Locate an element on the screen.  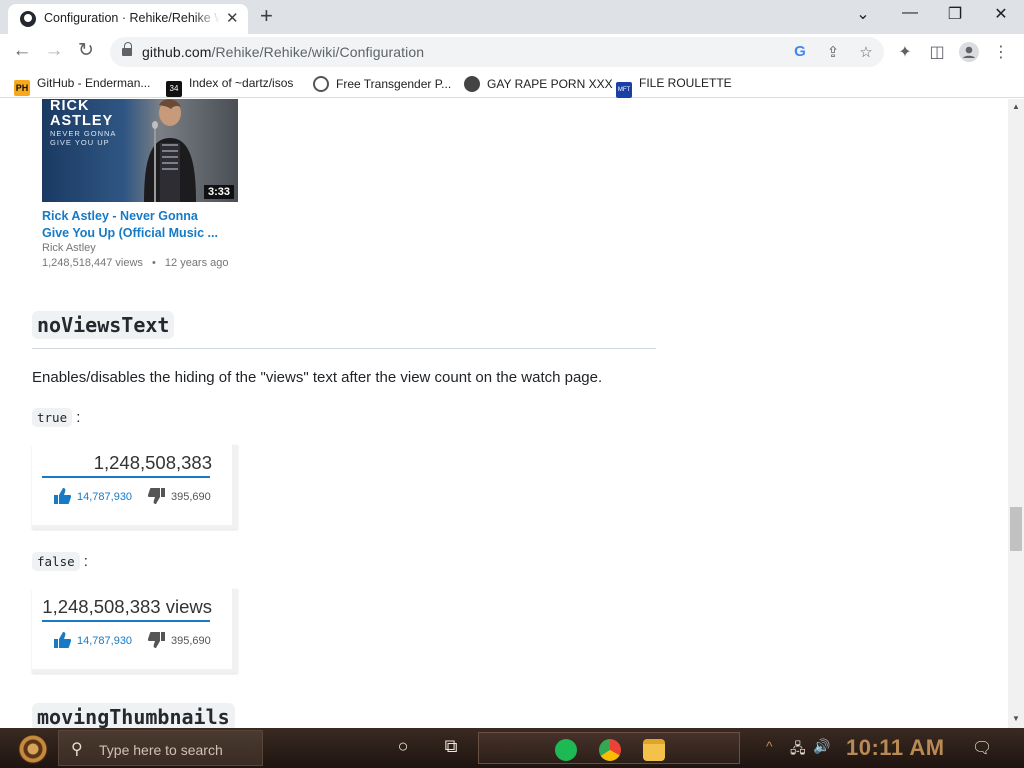
pinned-apps is located at coordinates (609, 748).